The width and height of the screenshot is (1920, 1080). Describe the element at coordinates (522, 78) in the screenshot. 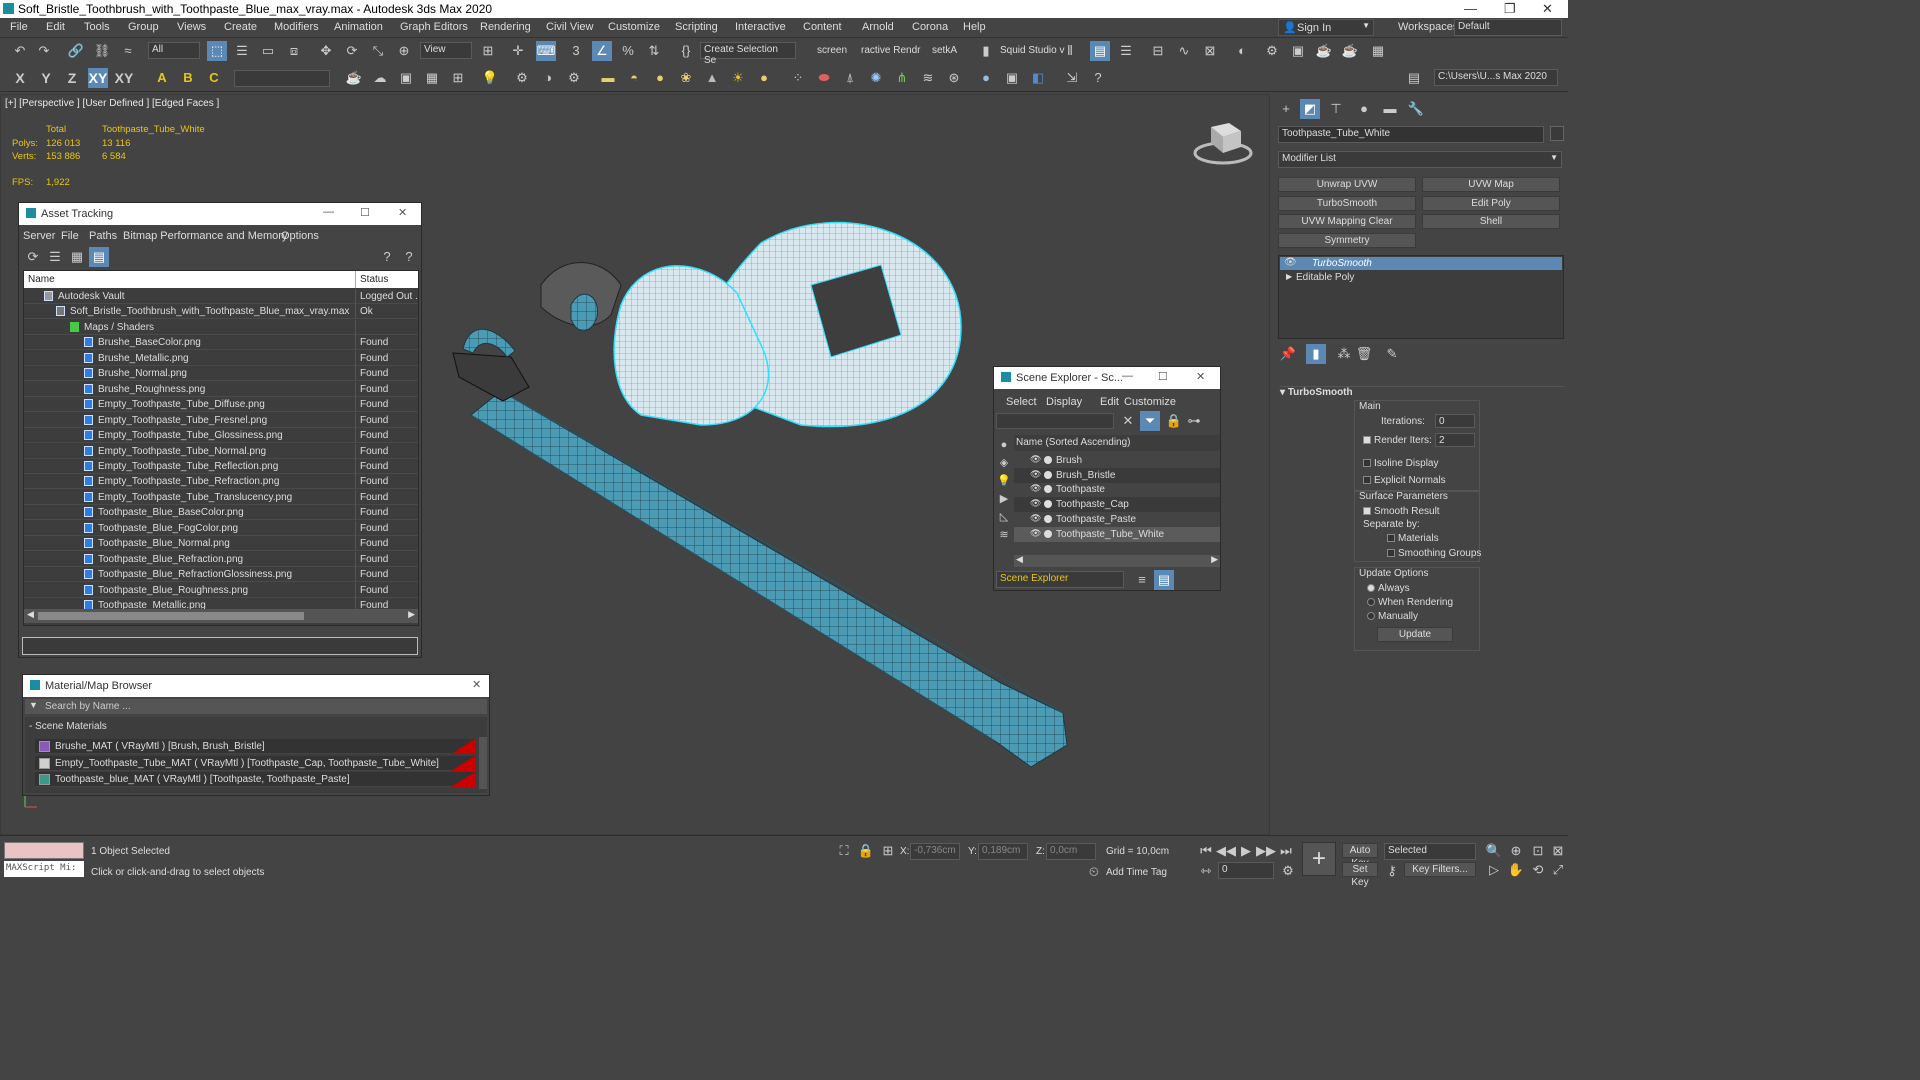

I see `settings-icon: ⚙` at that location.